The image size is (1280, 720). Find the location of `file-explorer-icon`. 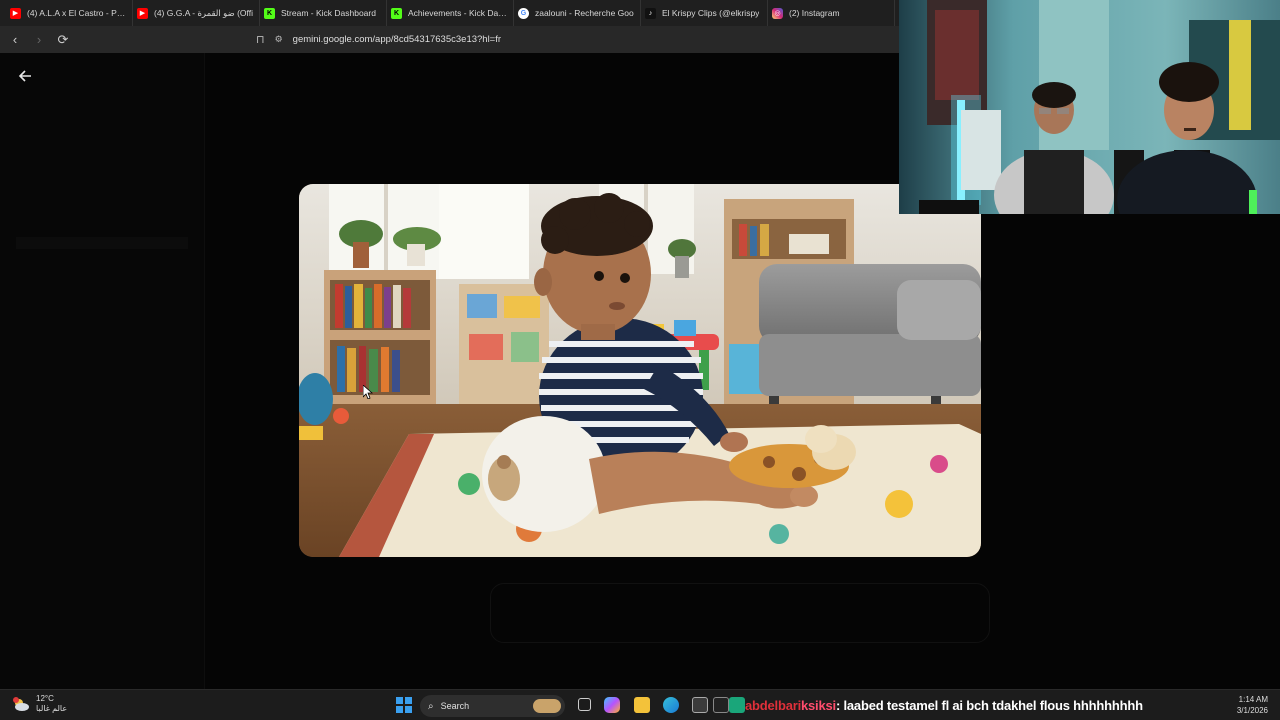

file-explorer-icon is located at coordinates (642, 705).